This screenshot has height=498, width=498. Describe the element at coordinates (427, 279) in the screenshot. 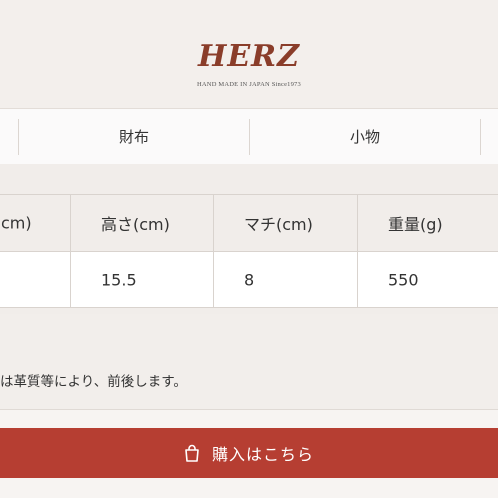

I see `spec-value-weight: 550` at that location.